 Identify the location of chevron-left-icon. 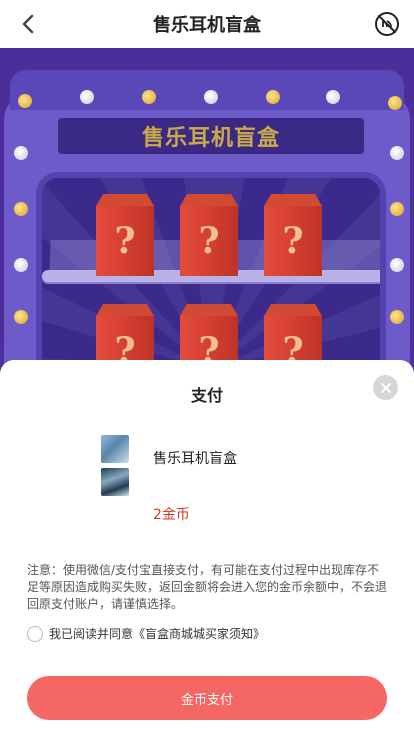
(28, 24).